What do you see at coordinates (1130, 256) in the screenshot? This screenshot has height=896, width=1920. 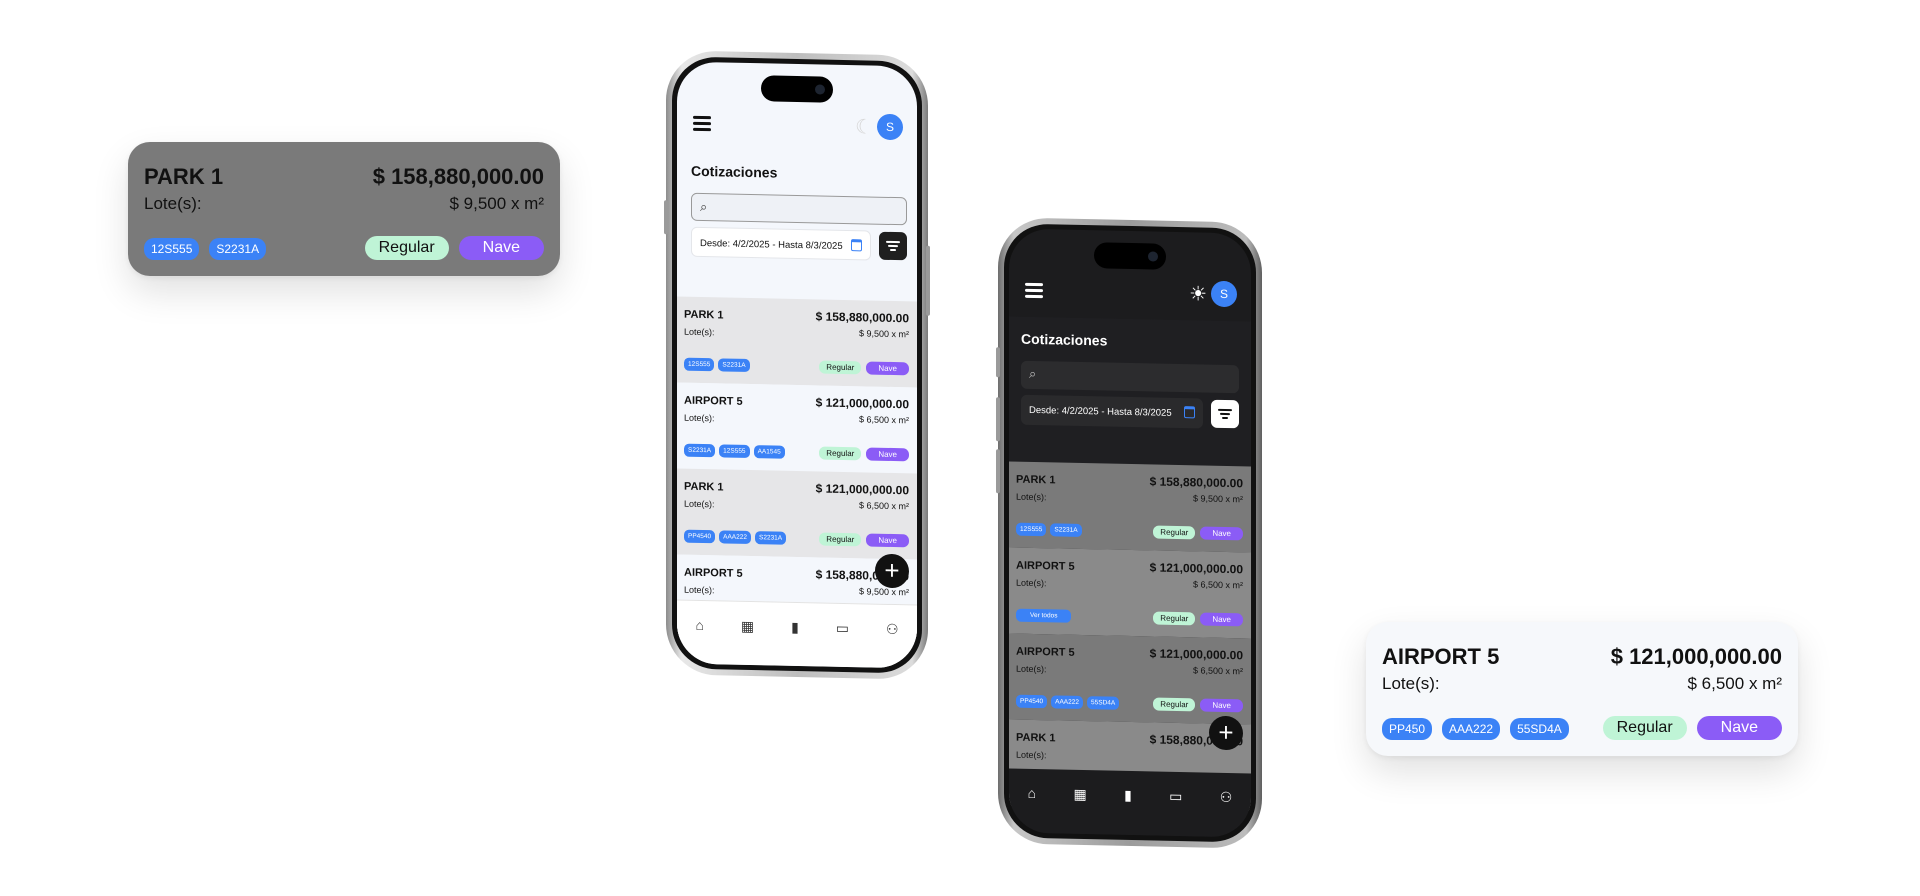 I see `dynamic-island` at bounding box center [1130, 256].